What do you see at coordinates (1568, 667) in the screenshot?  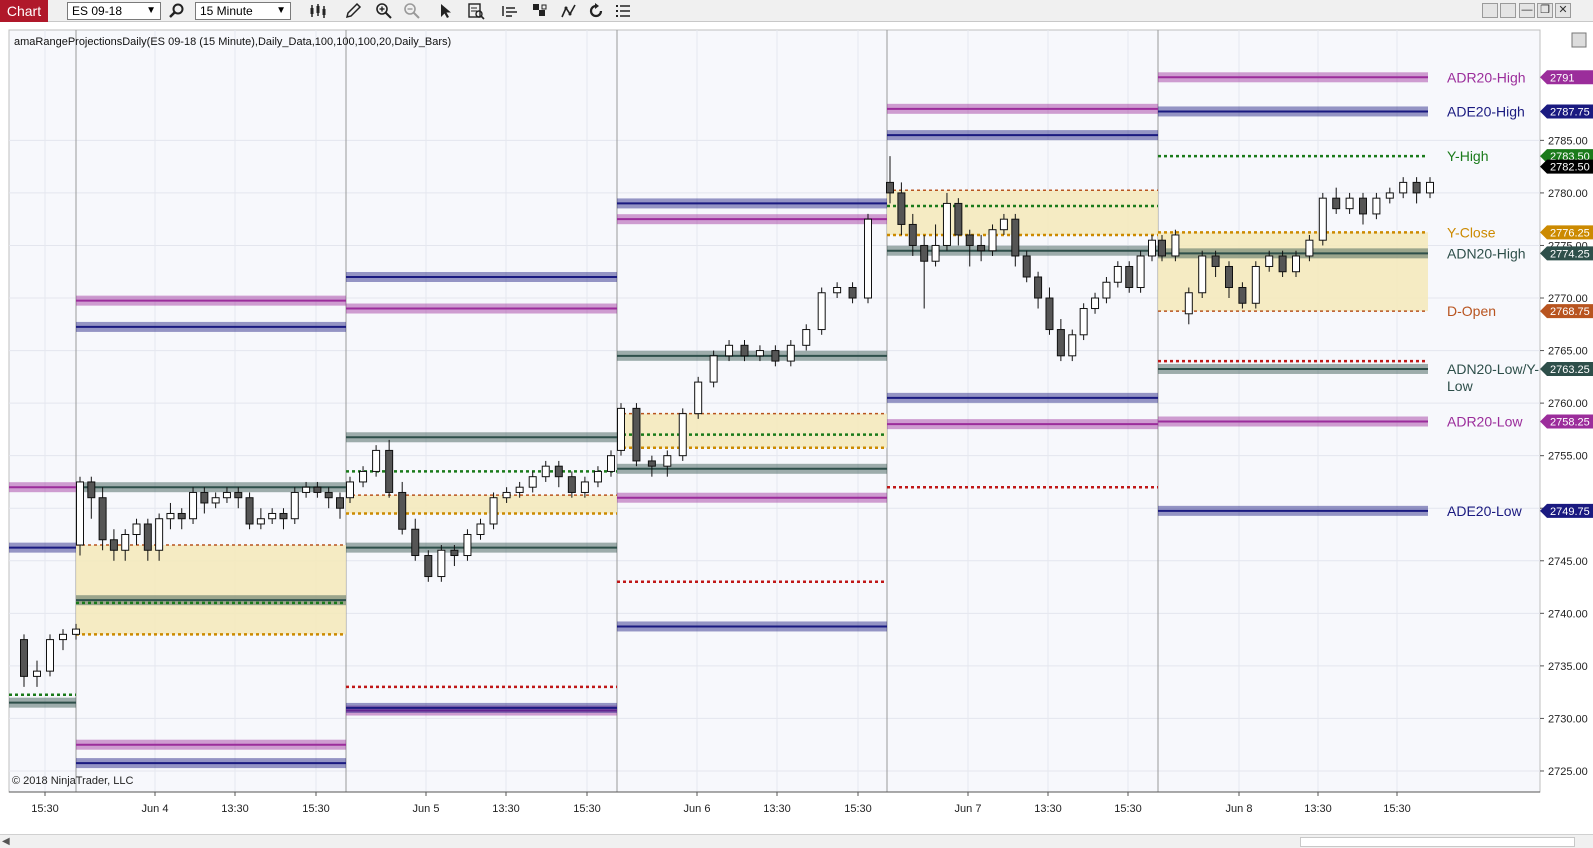 I see `y-tick-label: 2735.00` at bounding box center [1568, 667].